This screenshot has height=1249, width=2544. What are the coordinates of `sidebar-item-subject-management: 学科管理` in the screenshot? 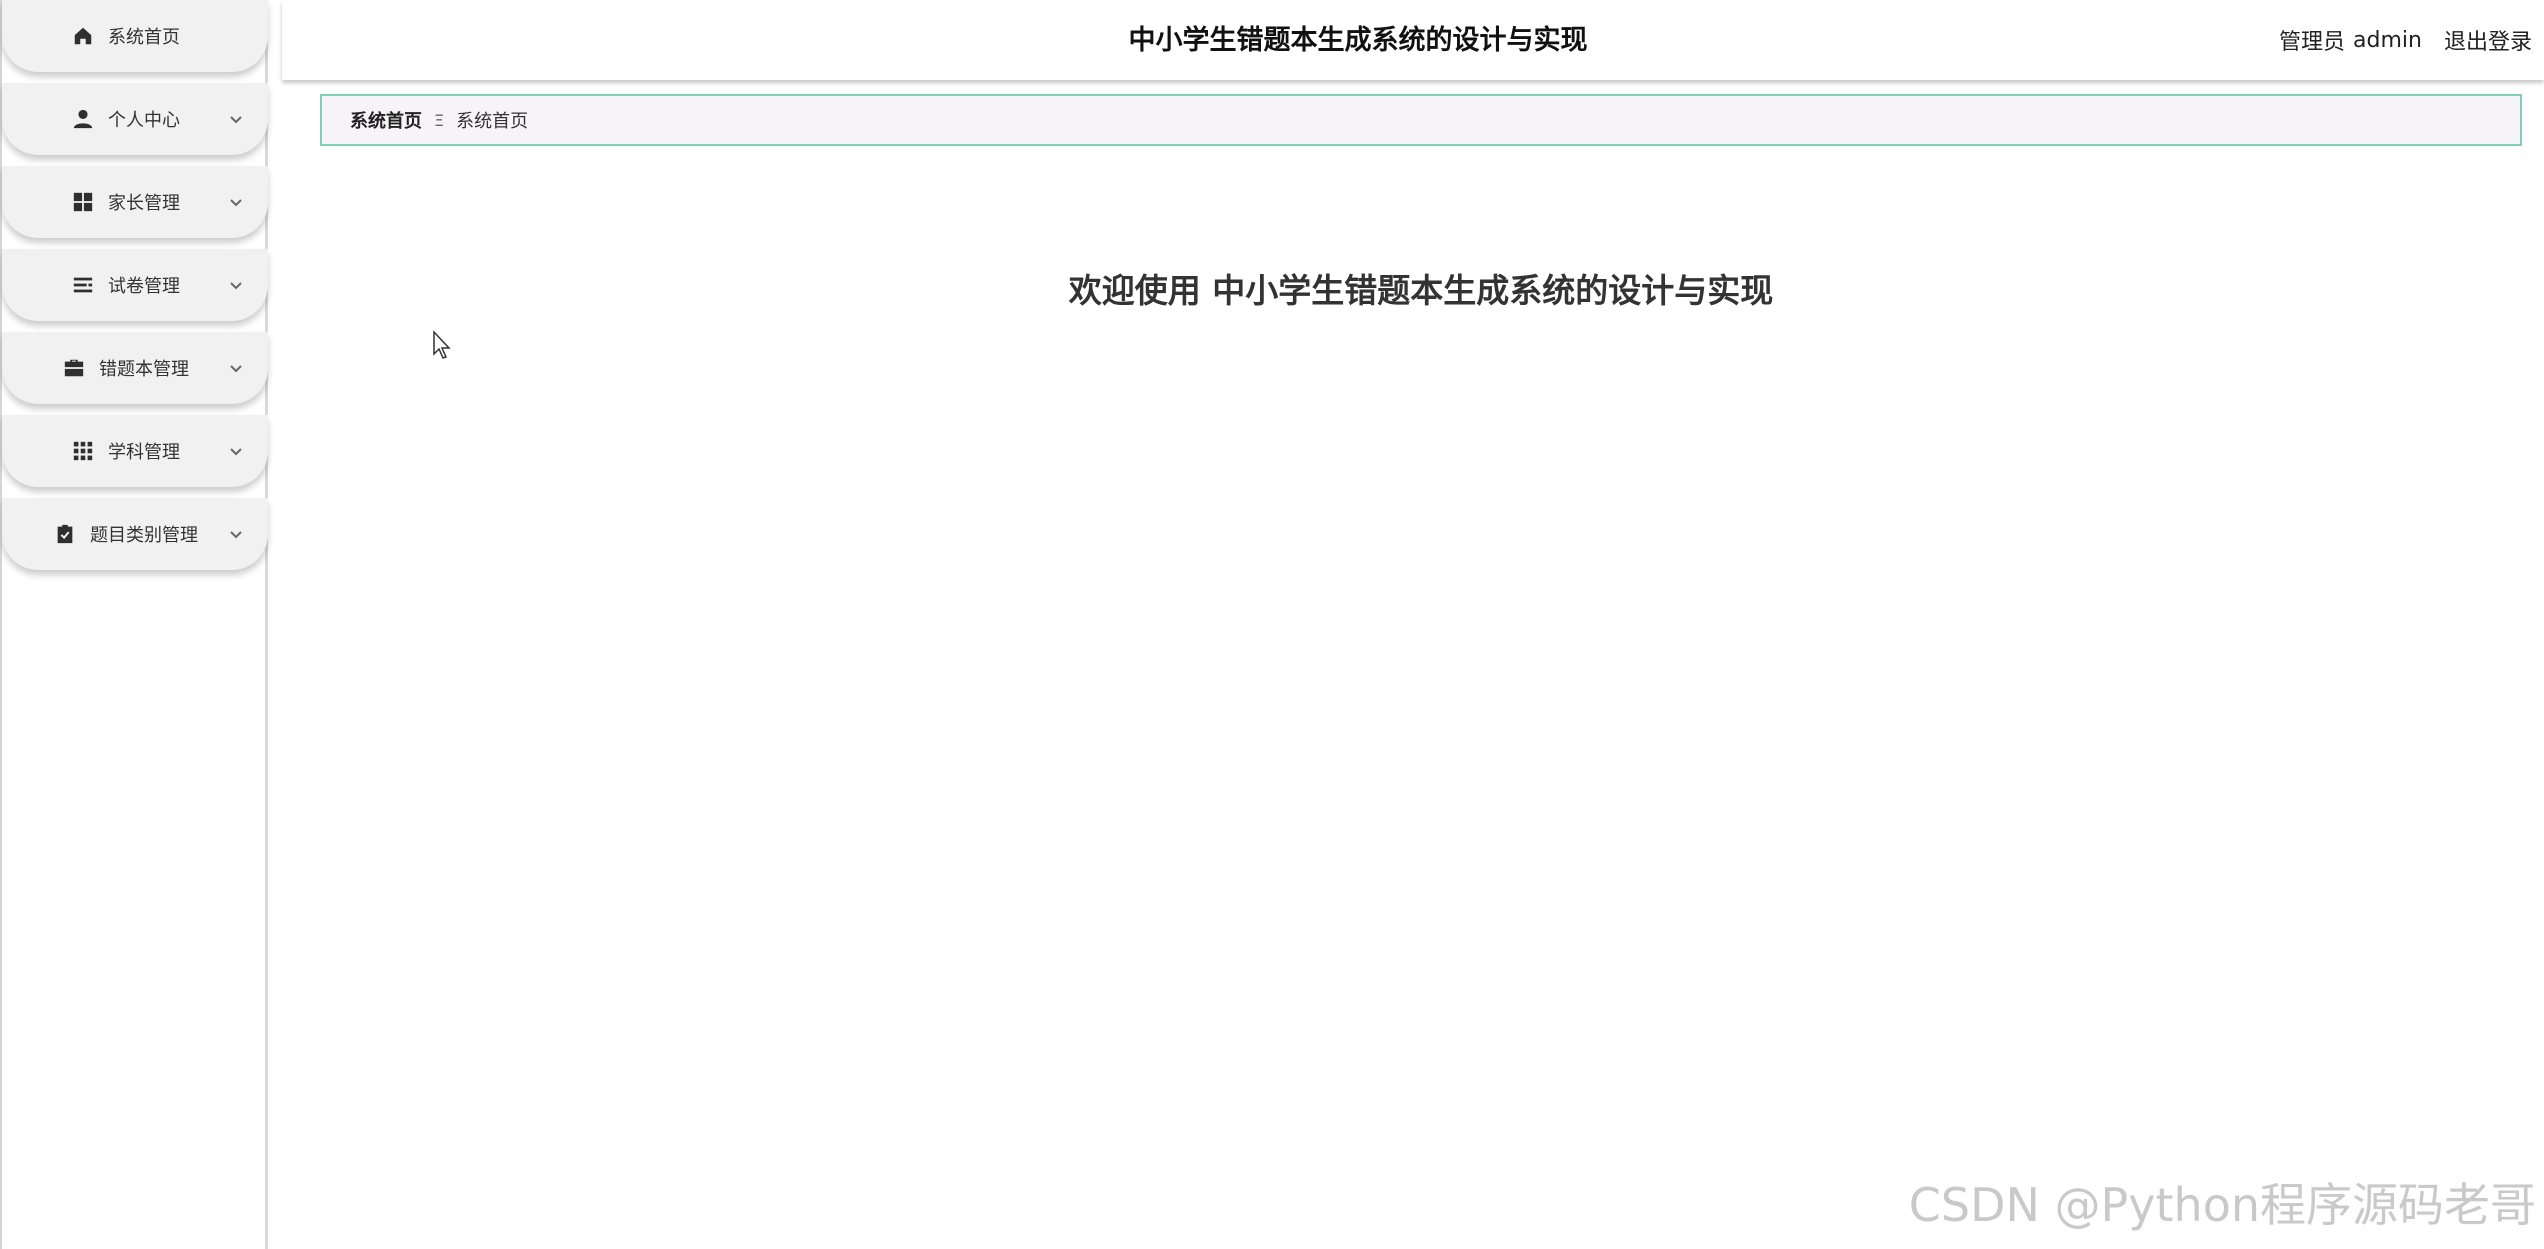 It's located at (135, 451).